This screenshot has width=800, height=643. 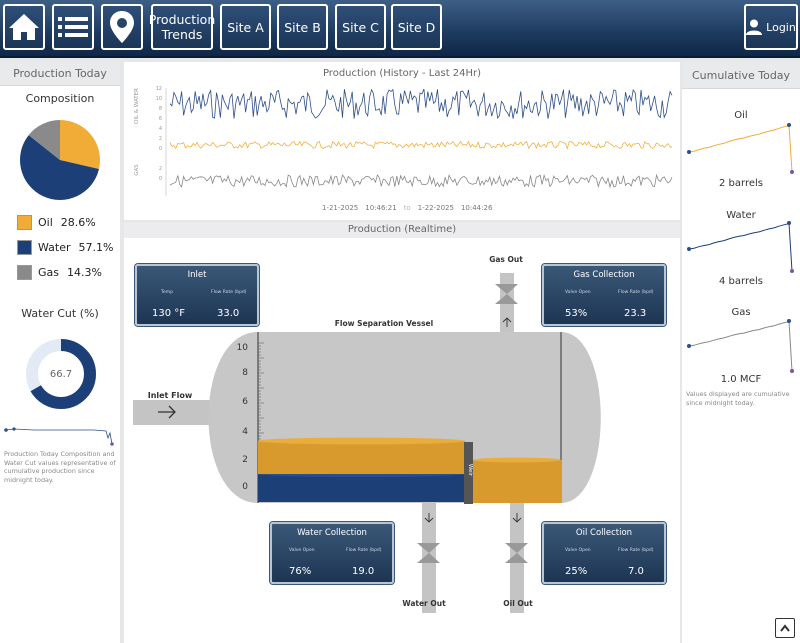 I want to click on water-out-label: Water Out, so click(x=424, y=603).